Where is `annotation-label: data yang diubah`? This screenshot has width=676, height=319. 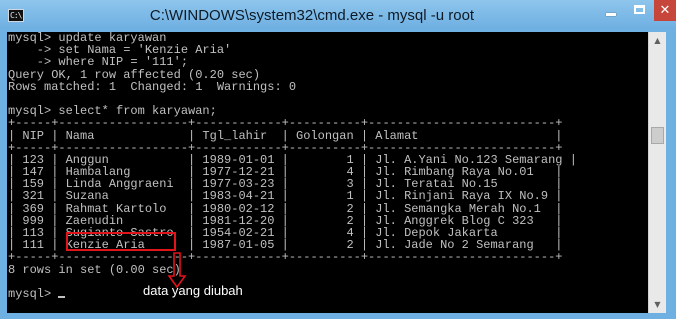
annotation-label: data yang diubah is located at coordinates (193, 290).